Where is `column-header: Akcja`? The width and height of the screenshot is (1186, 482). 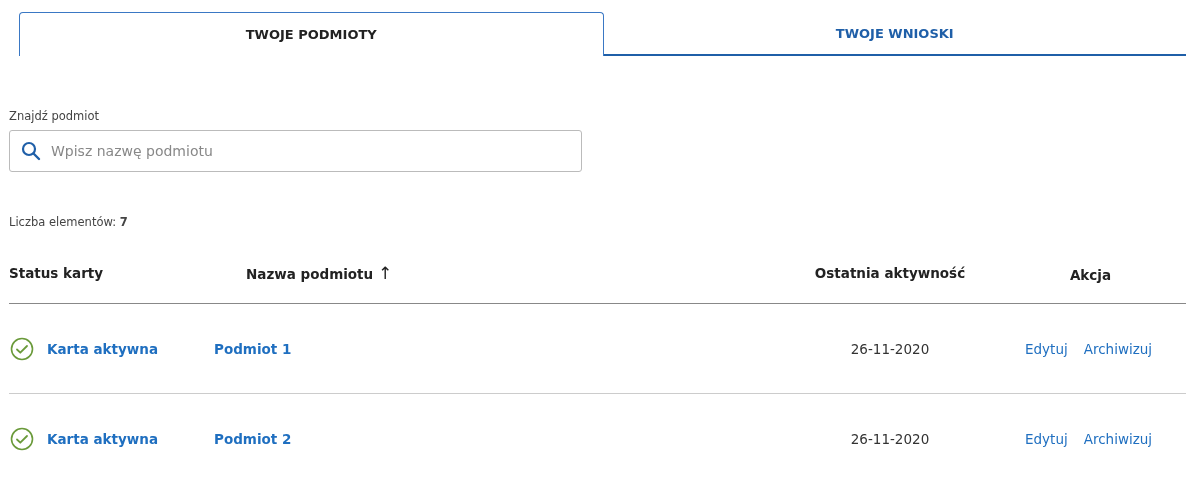 column-header: Akcja is located at coordinates (1090, 274).